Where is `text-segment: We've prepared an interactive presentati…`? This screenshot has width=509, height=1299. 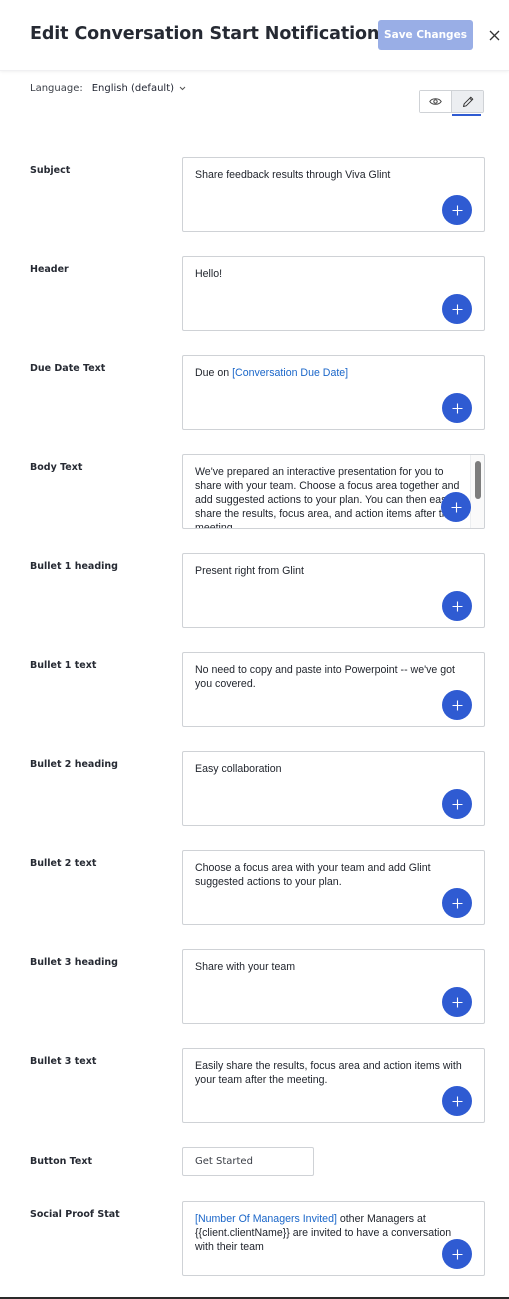
text-segment: We've prepared an interactive presentati… is located at coordinates (327, 497).